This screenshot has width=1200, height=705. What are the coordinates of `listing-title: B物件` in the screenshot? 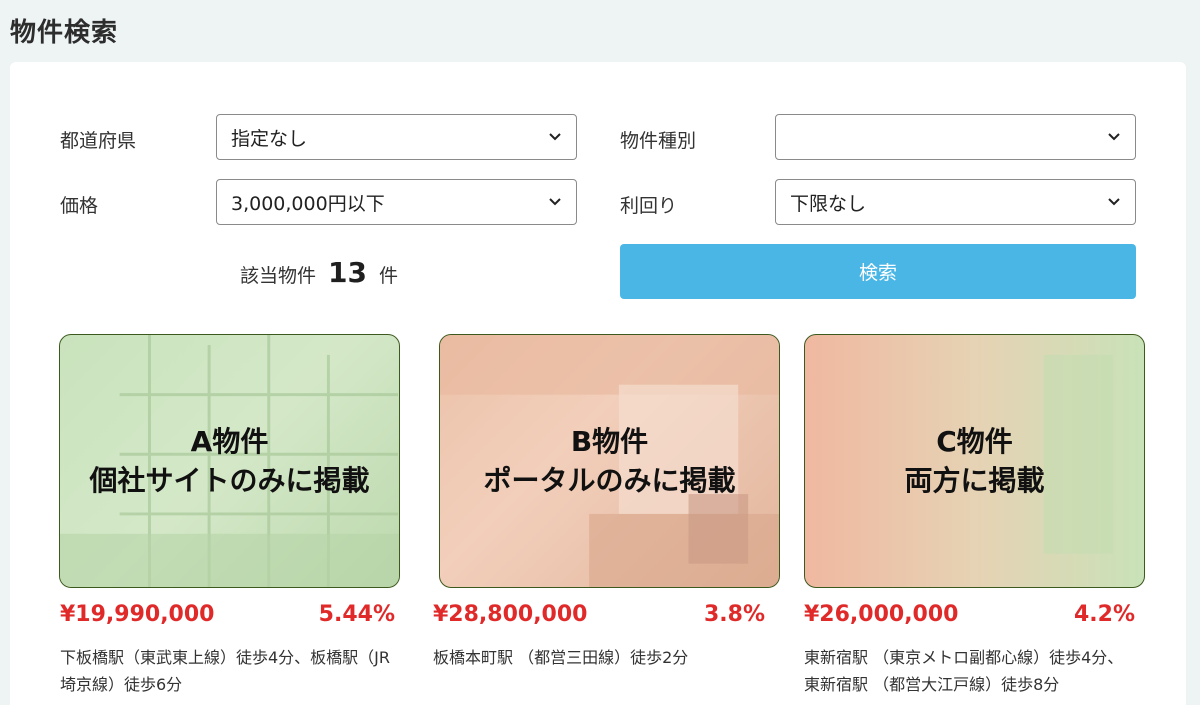 It's located at (609, 441).